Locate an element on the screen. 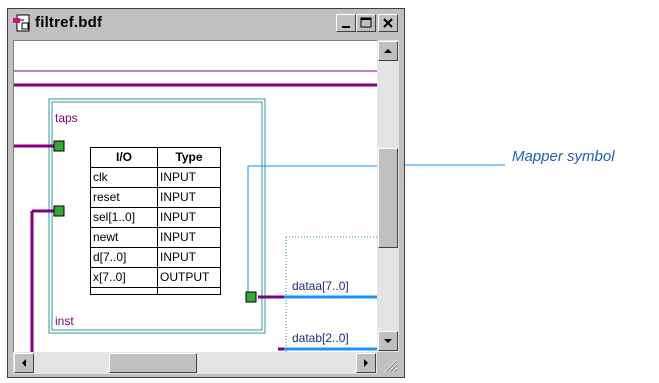 This screenshot has width=659, height=383. callout-label: Mapper symbol is located at coordinates (563, 156).